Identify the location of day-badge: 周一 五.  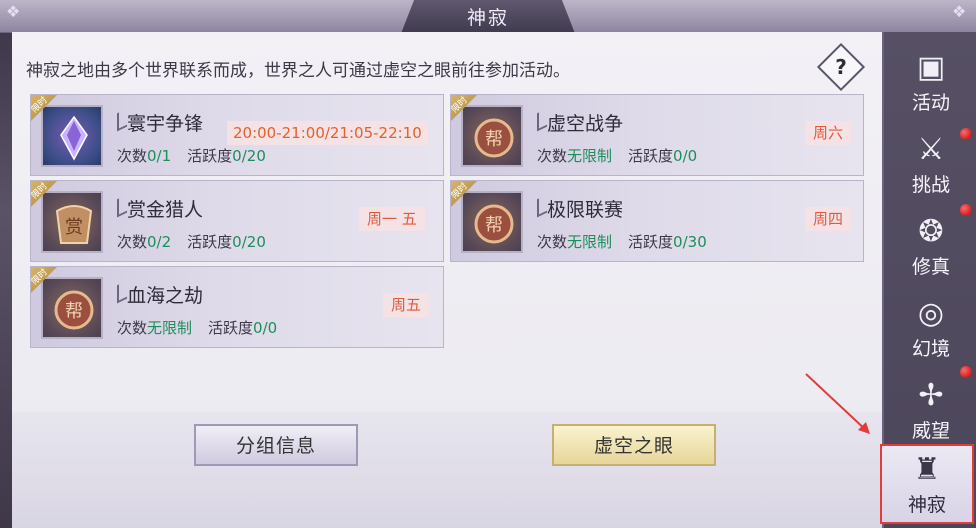
(392, 219).